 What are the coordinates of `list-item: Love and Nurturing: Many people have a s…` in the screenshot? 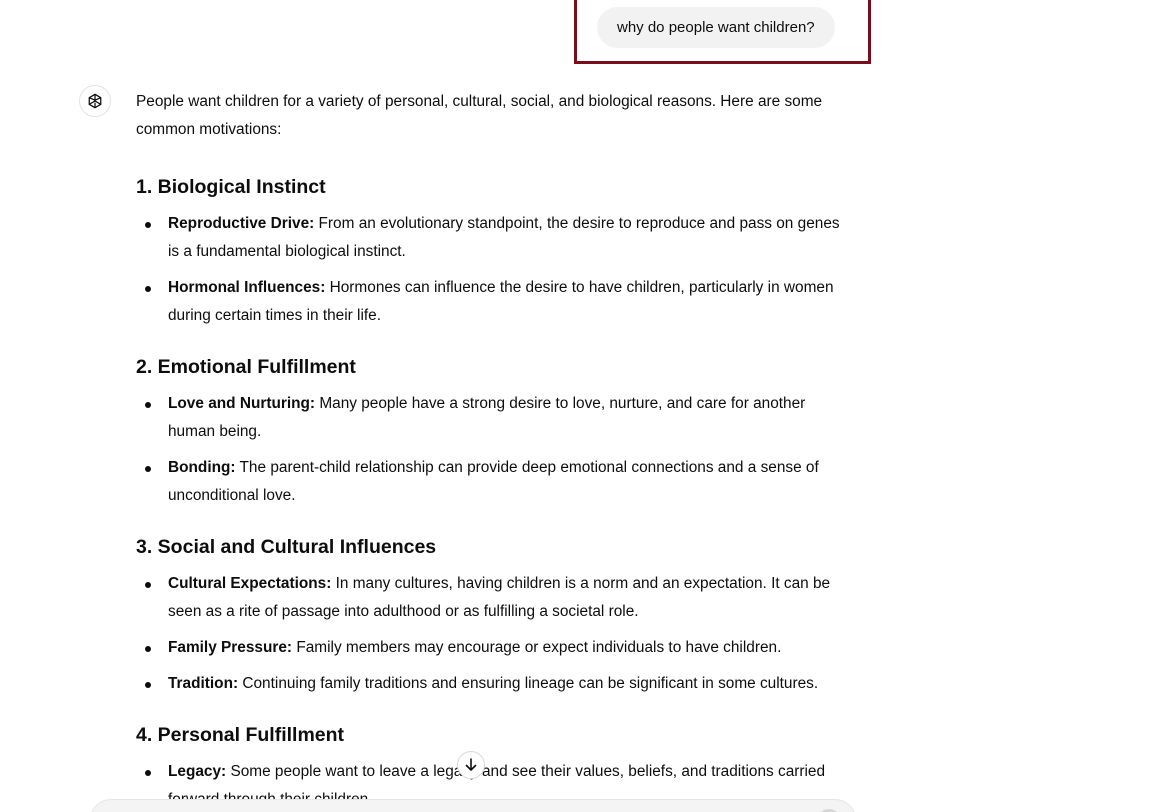 It's located at (496, 418).